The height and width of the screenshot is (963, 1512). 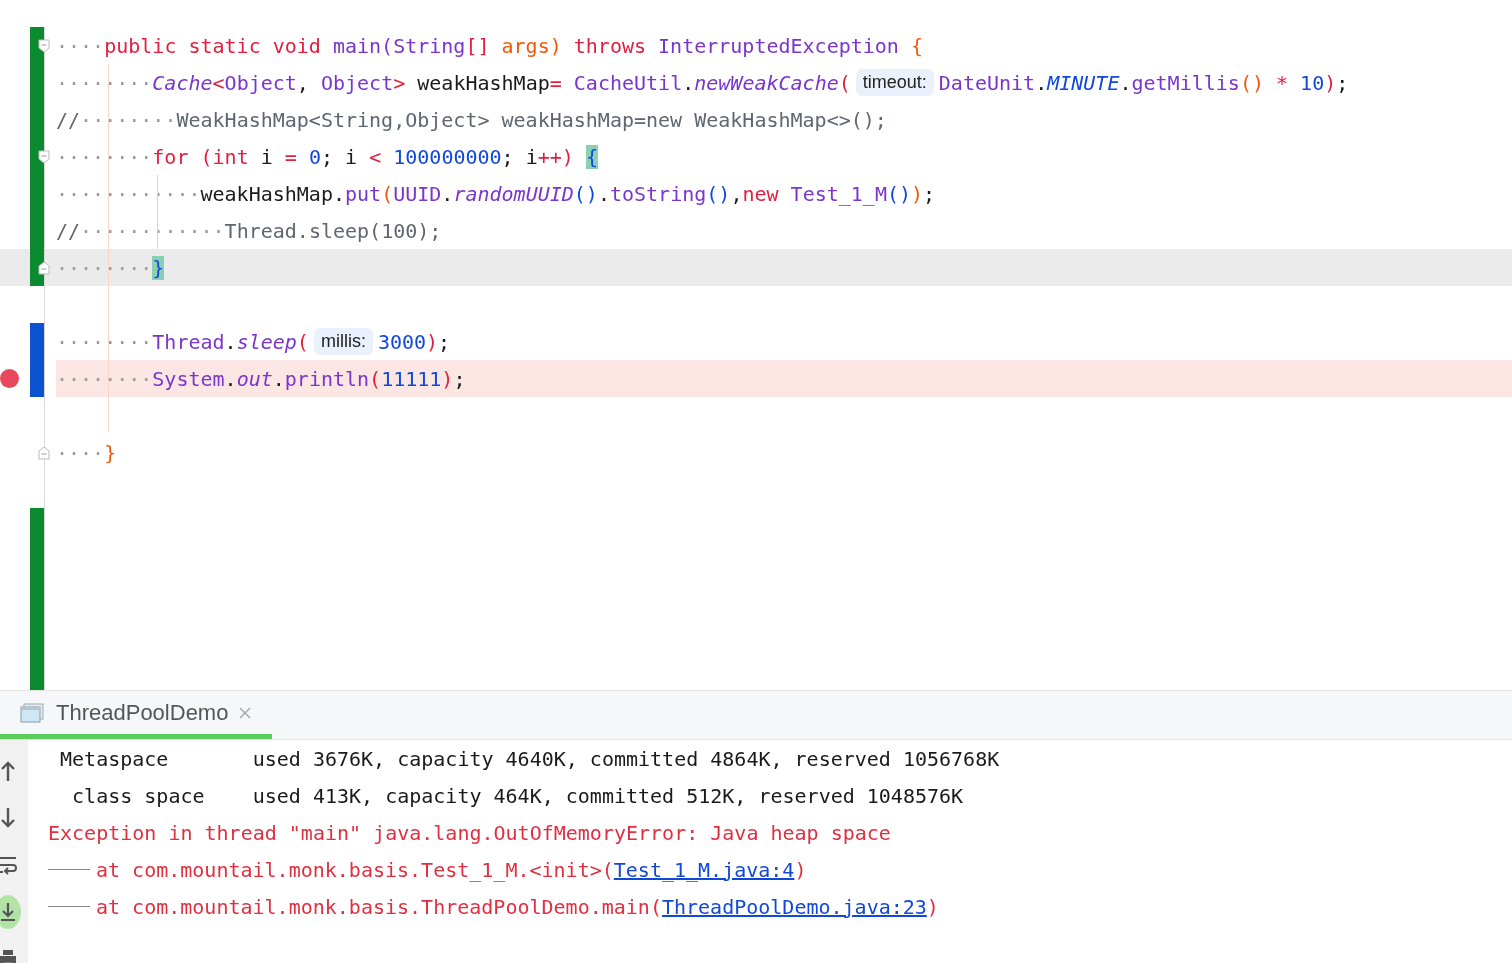 What do you see at coordinates (32, 712) in the screenshot?
I see `console-window-icon` at bounding box center [32, 712].